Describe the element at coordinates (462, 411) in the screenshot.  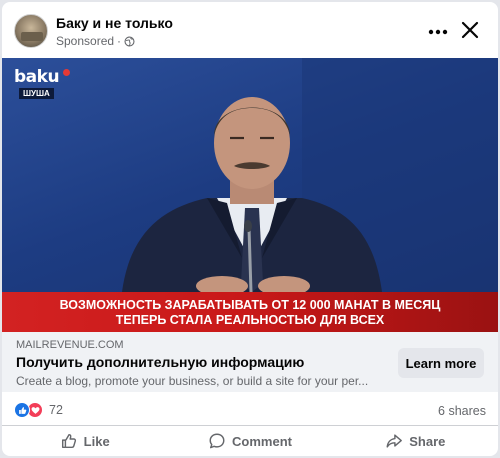
I see `shares-count: 6 shares` at that location.